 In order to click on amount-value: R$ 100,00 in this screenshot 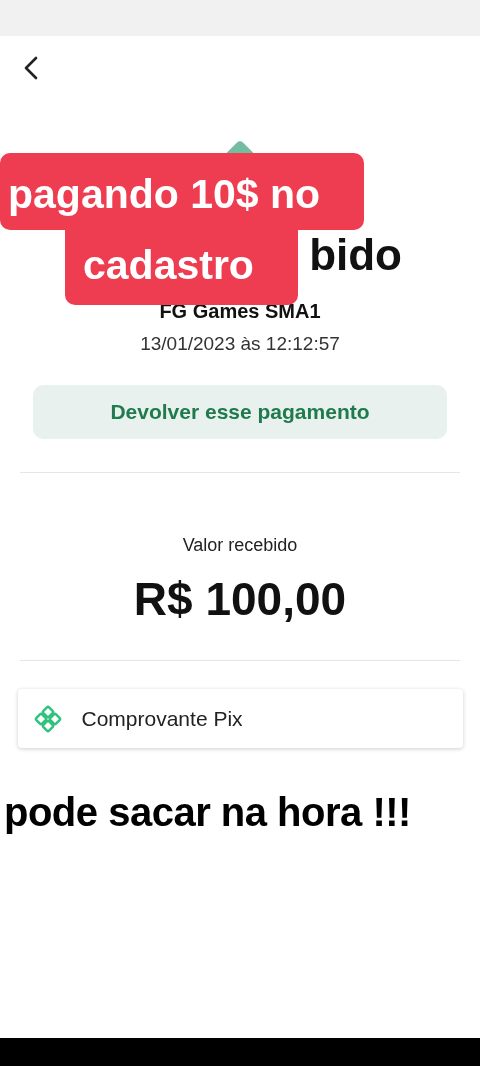, I will do `click(240, 599)`.